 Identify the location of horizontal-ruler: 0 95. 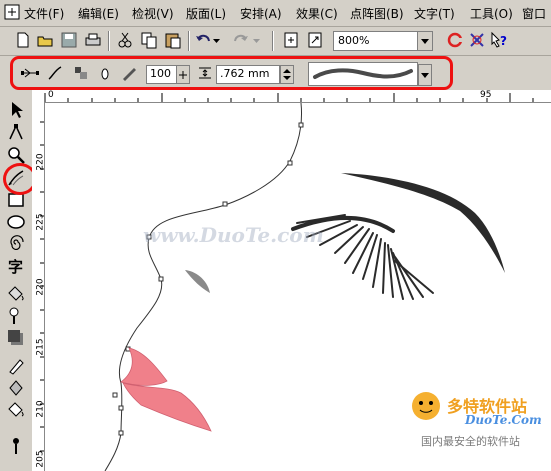
(291, 96).